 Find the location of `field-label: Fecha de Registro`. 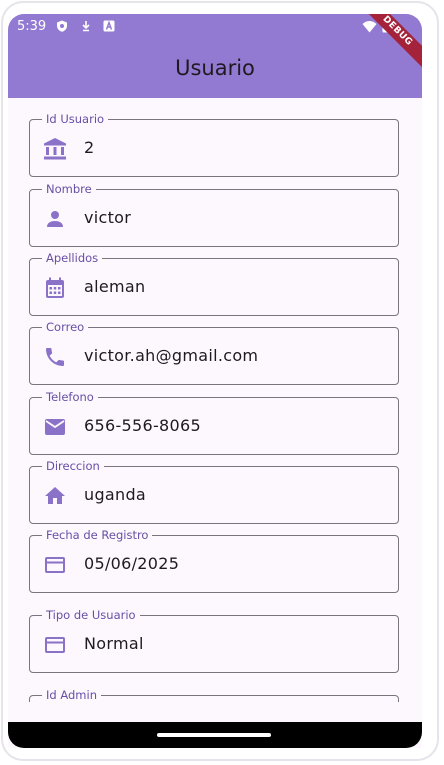

field-label: Fecha de Registro is located at coordinates (97, 535).